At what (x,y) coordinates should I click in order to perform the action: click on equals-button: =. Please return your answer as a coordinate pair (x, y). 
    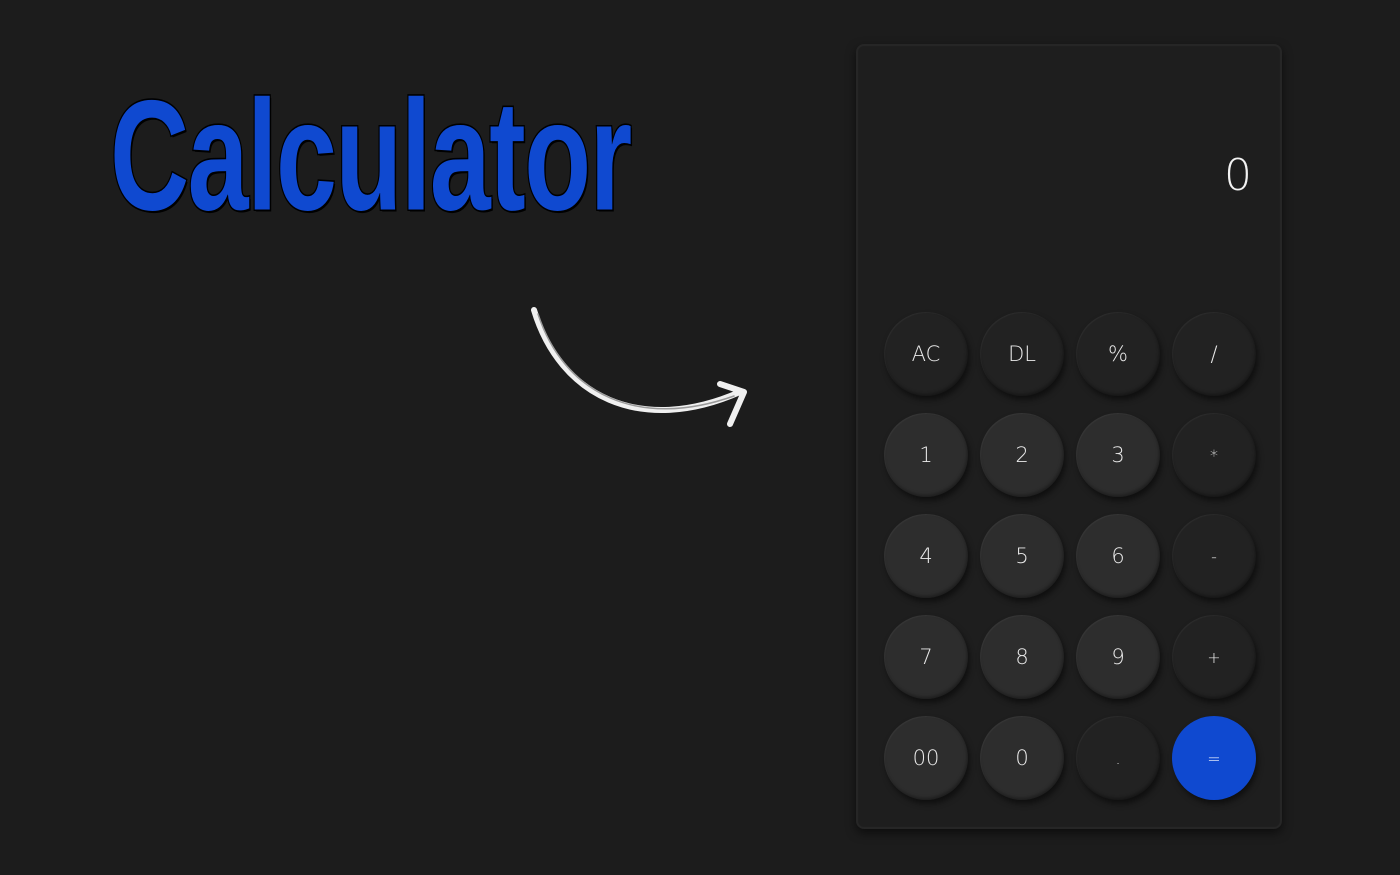
    Looking at the image, I should click on (1214, 758).